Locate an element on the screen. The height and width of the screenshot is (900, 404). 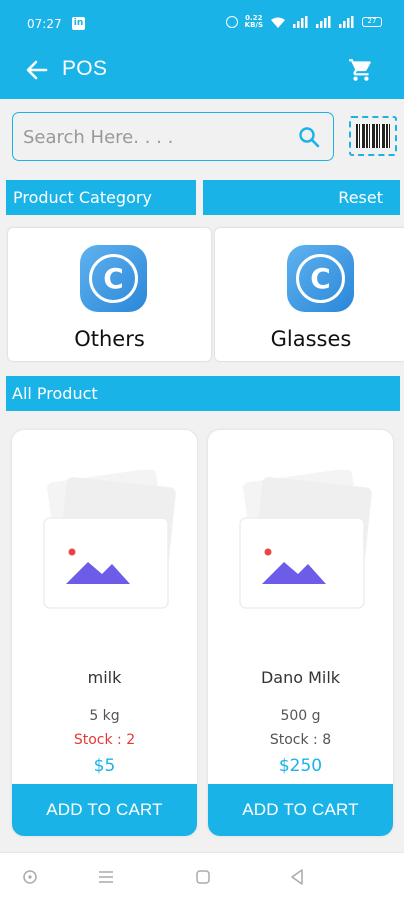
arrow-left-icon is located at coordinates (37, 70).